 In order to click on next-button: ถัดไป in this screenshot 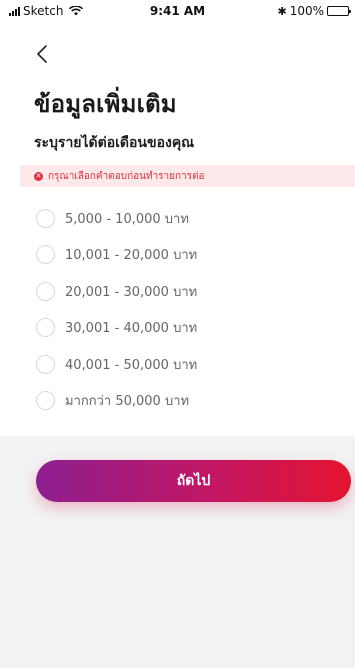, I will do `click(193, 481)`.